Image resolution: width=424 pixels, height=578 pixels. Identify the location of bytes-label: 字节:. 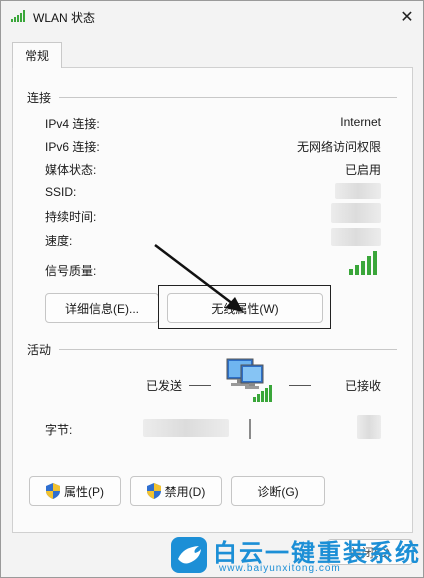
(59, 430).